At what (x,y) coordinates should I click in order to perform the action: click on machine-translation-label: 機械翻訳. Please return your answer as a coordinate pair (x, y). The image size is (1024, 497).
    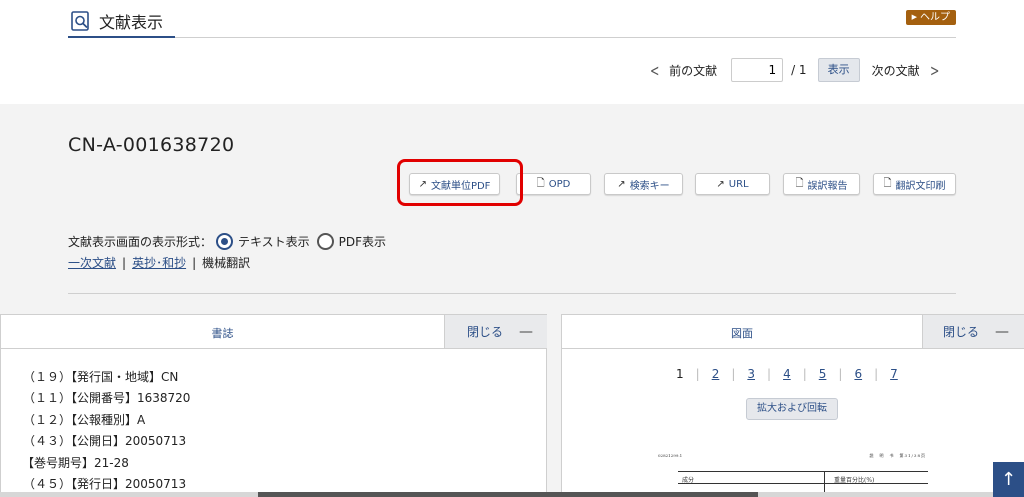
    Looking at the image, I should click on (226, 263).